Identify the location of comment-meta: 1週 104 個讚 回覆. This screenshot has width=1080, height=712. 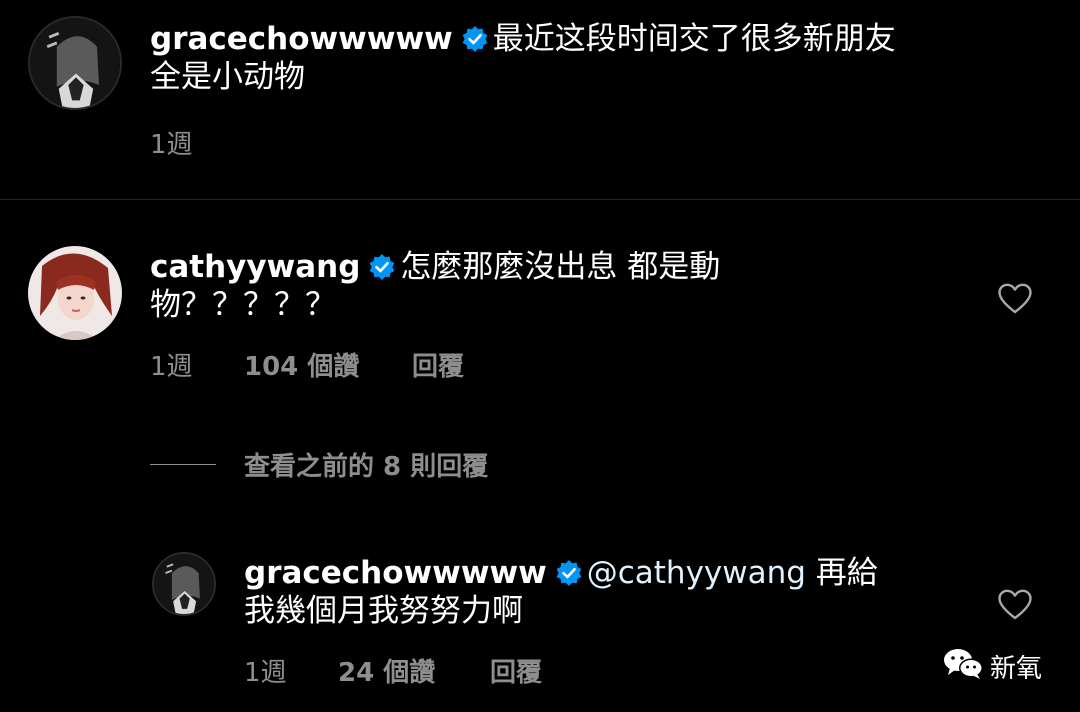
(350, 364).